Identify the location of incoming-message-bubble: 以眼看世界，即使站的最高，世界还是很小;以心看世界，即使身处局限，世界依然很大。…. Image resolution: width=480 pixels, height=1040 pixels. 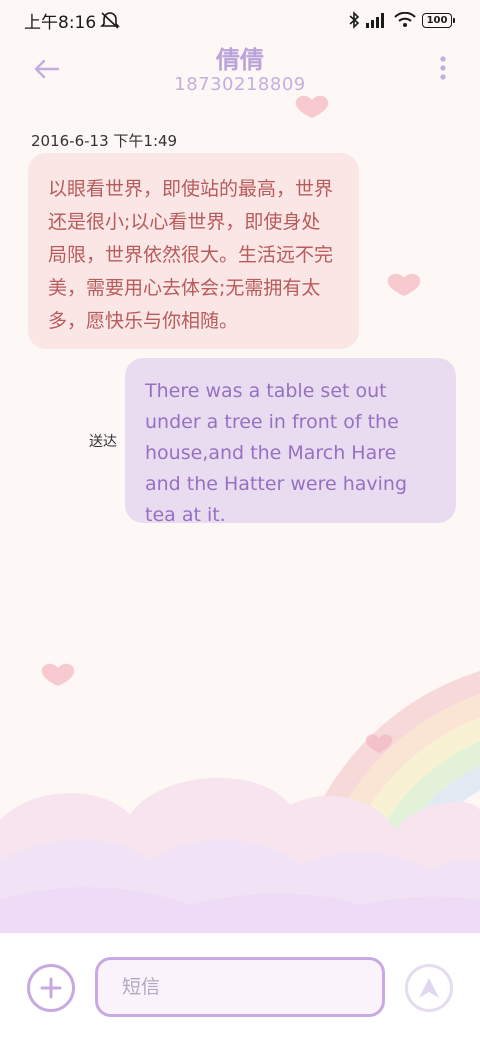
(193, 251).